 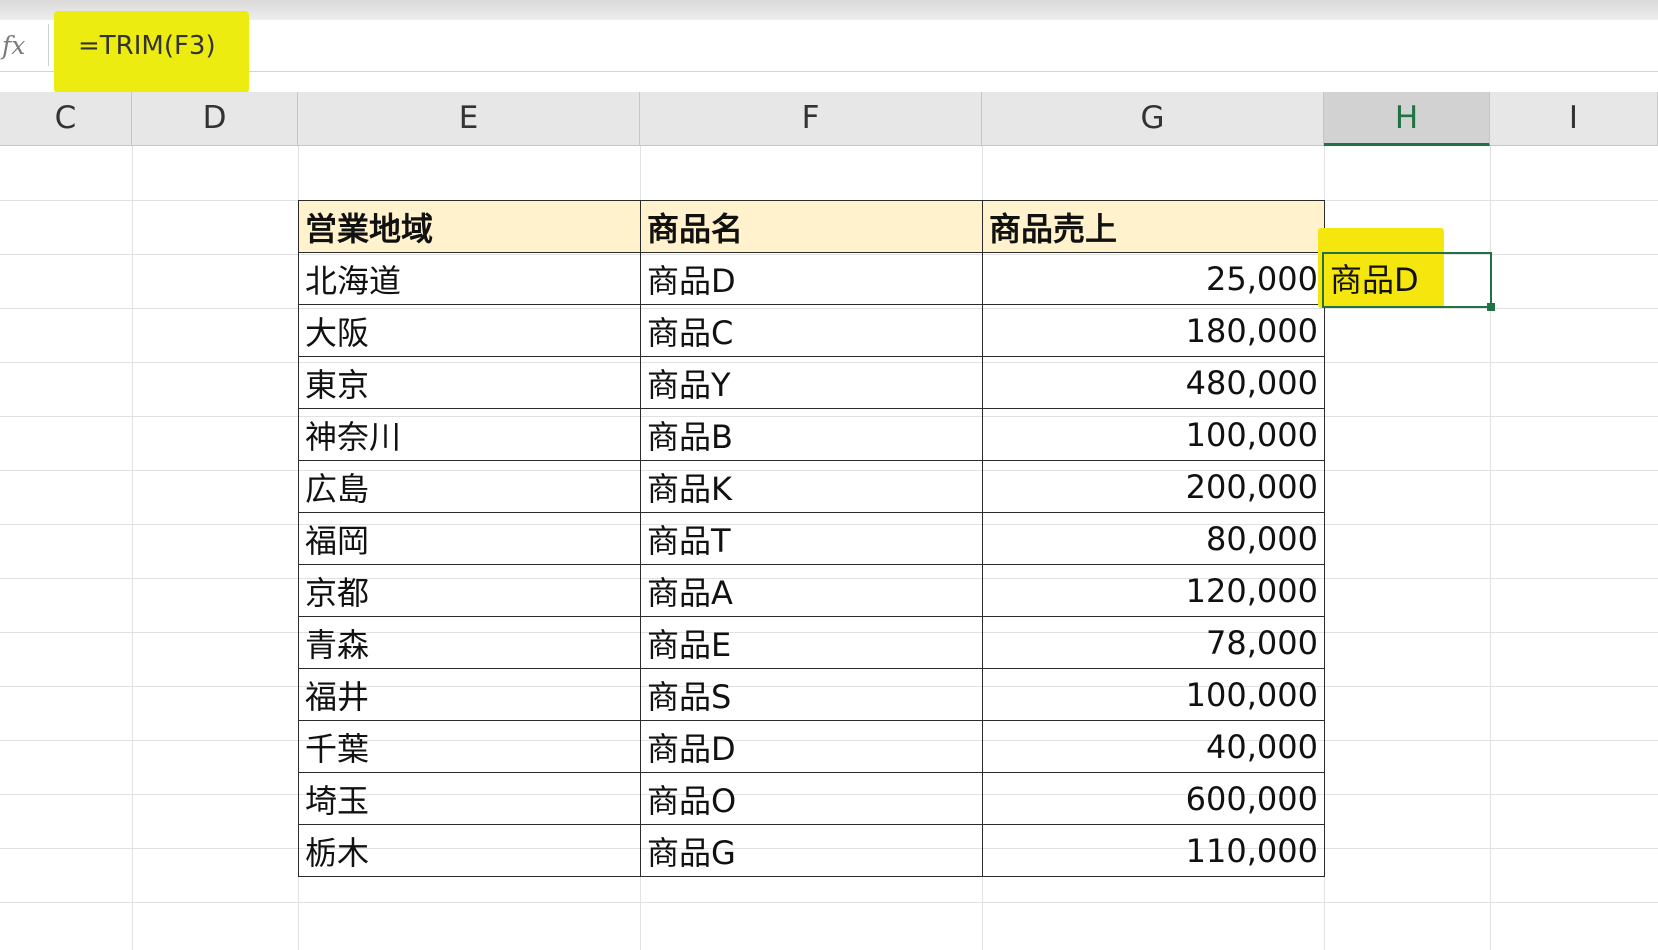 I want to click on cell-product: 商品Y, so click(x=811, y=382).